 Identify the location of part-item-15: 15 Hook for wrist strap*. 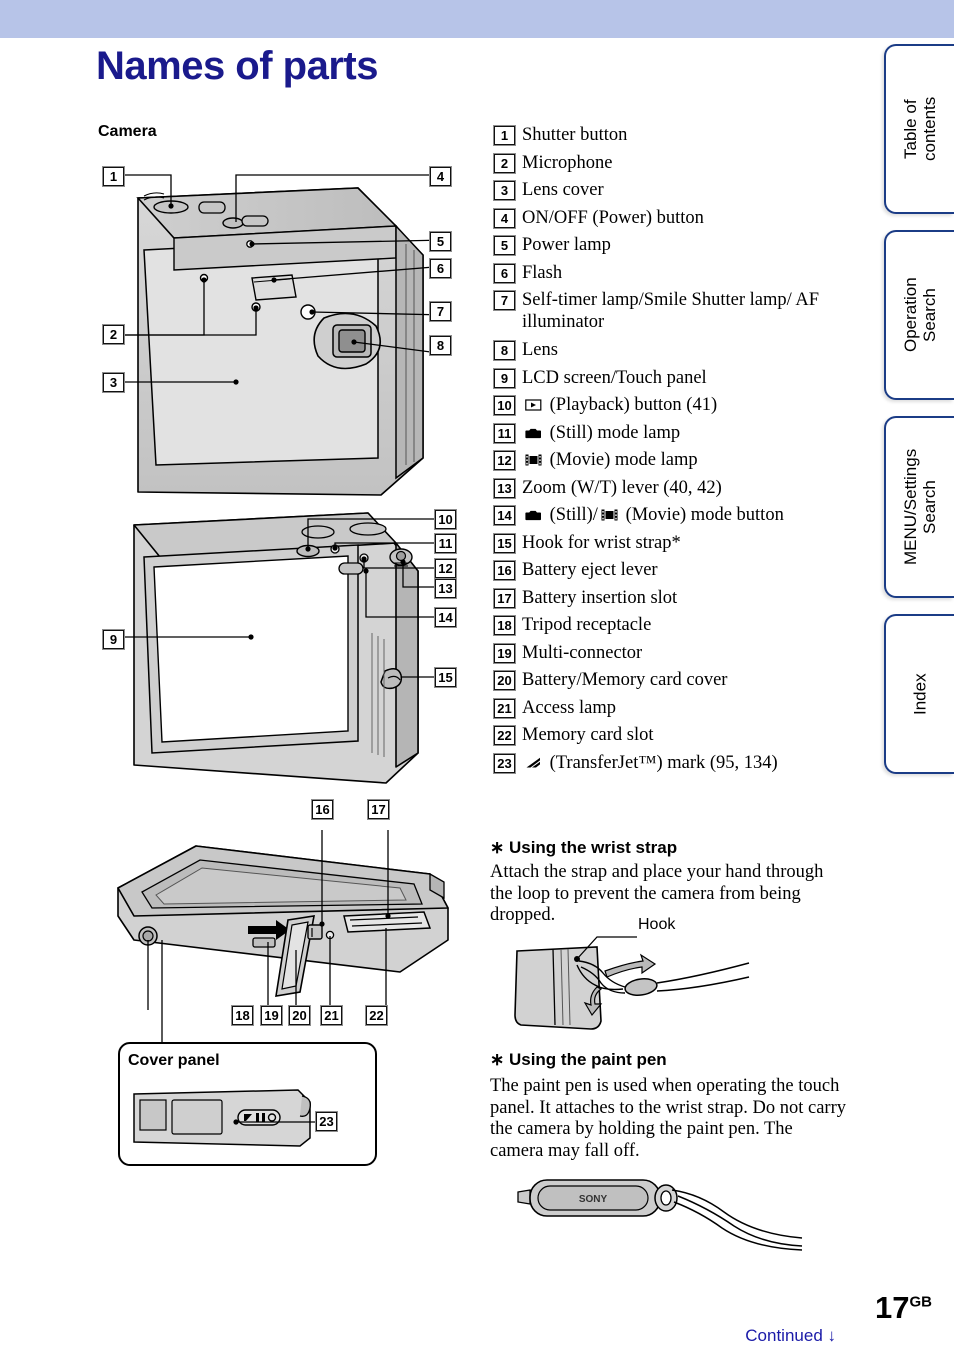
(673, 543).